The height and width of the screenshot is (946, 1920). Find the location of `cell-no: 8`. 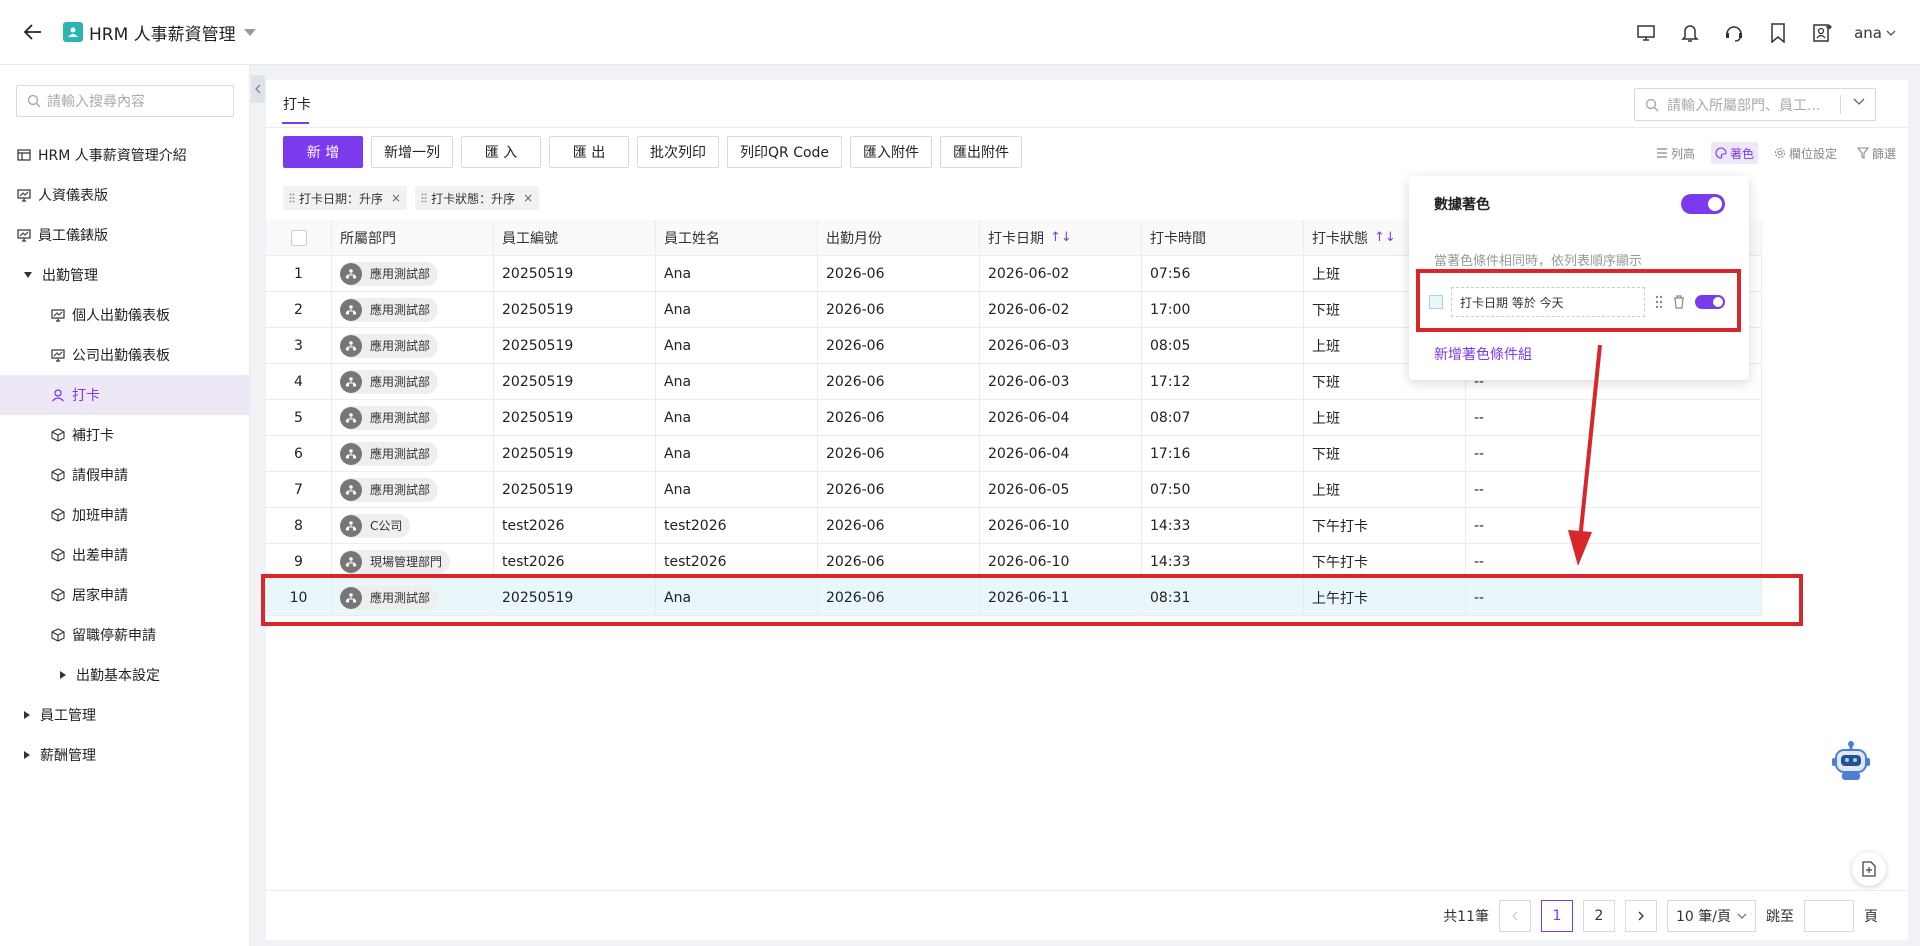

cell-no: 8 is located at coordinates (299, 525).